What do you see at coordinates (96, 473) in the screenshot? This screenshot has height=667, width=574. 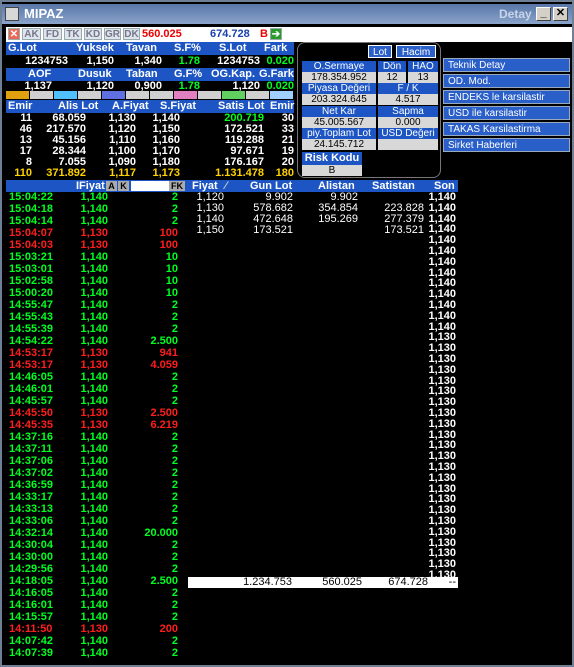 I see `trade-row: 14:37:02 1,140 2` at bounding box center [96, 473].